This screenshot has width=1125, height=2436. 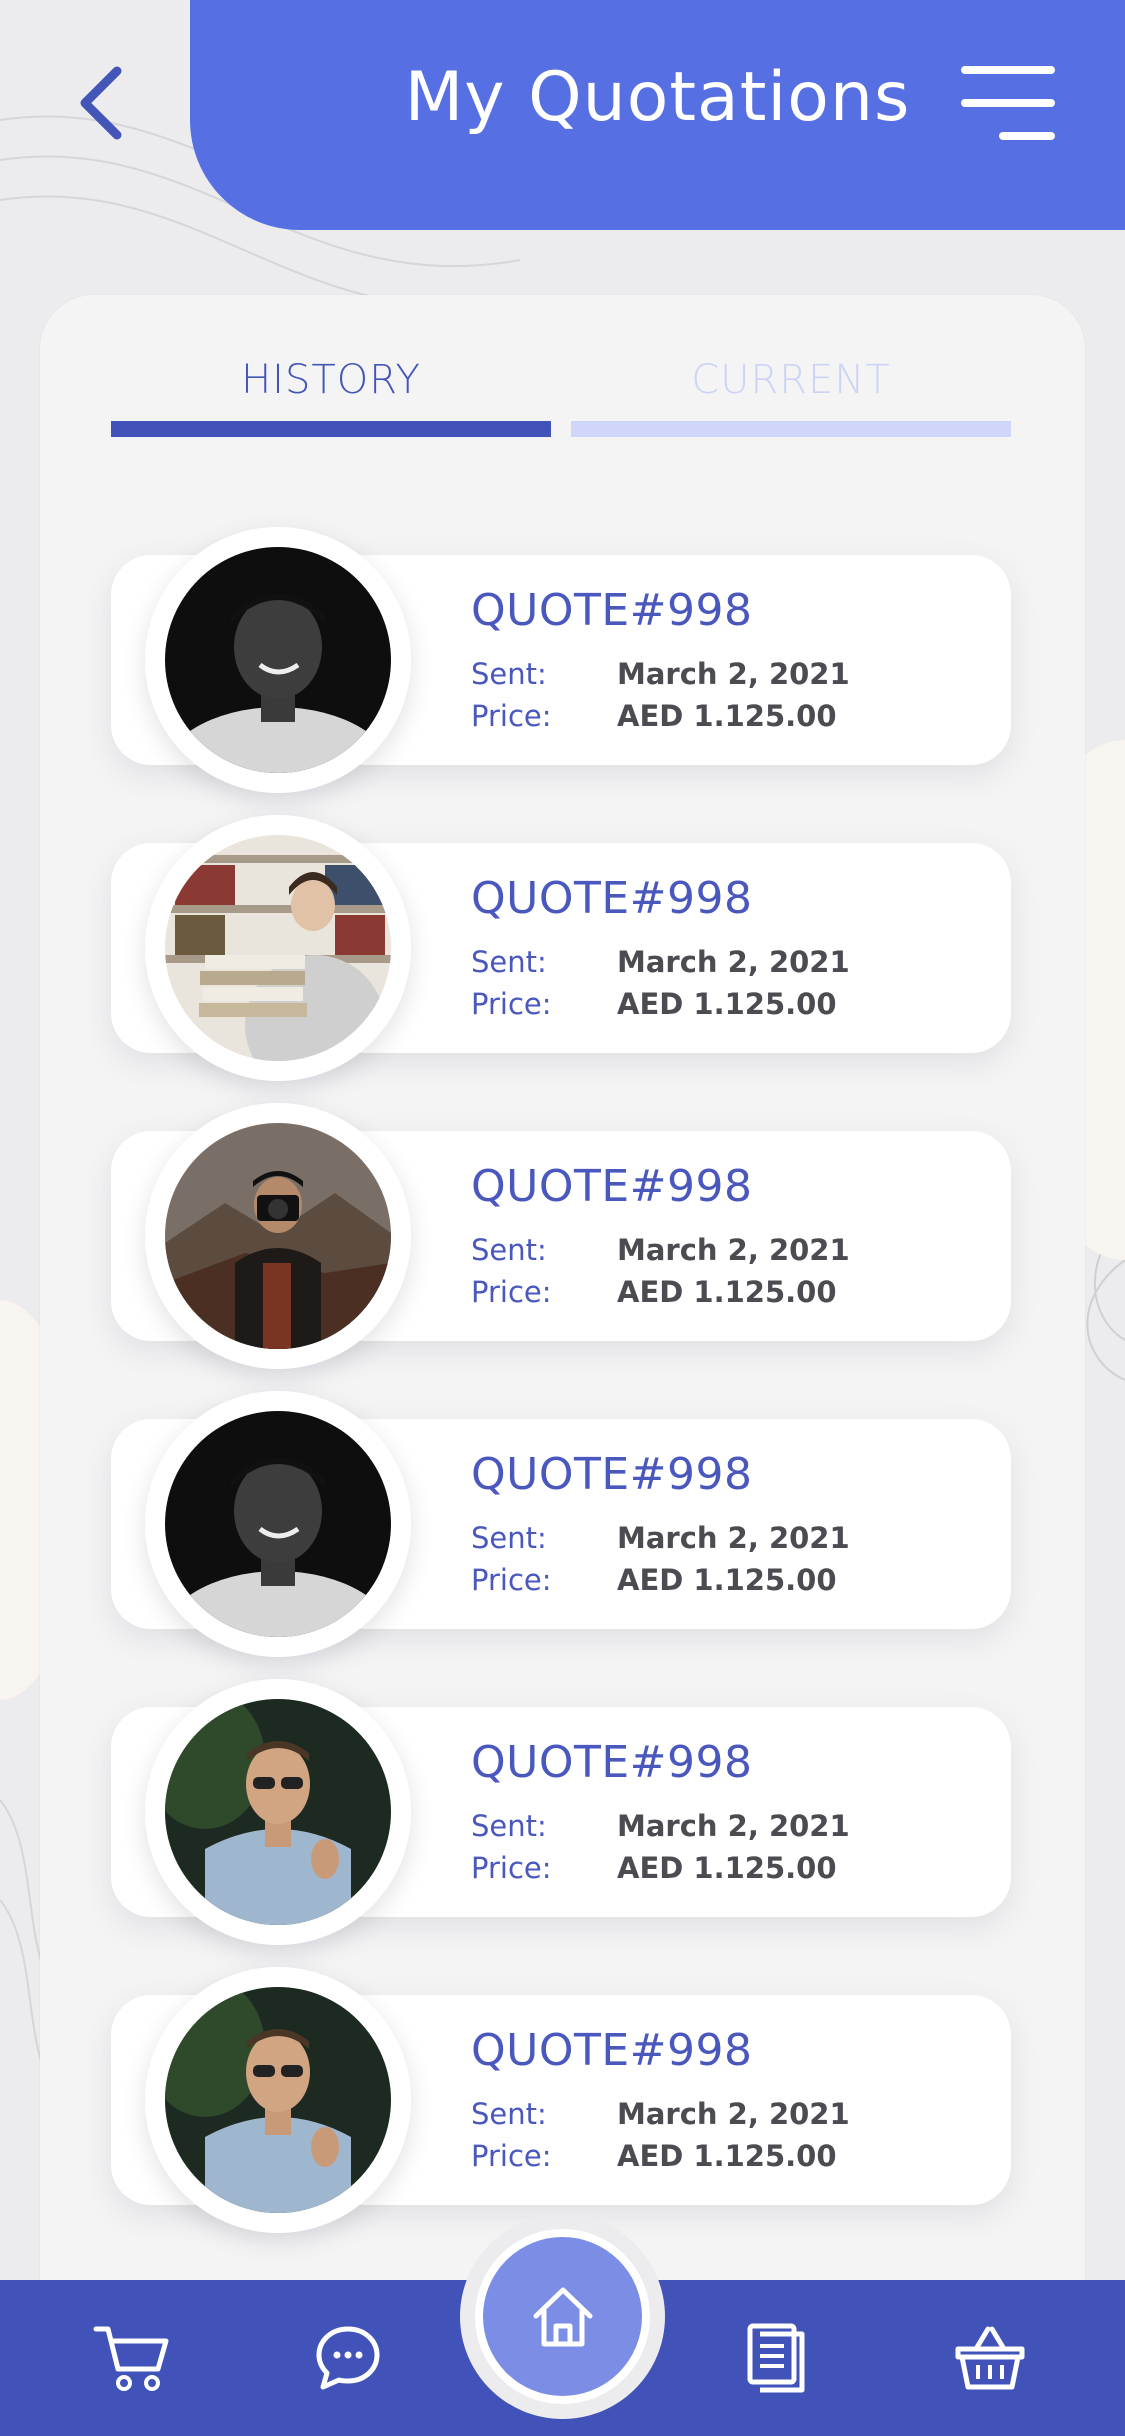 I want to click on header-bar: My Quotations, so click(x=657, y=115).